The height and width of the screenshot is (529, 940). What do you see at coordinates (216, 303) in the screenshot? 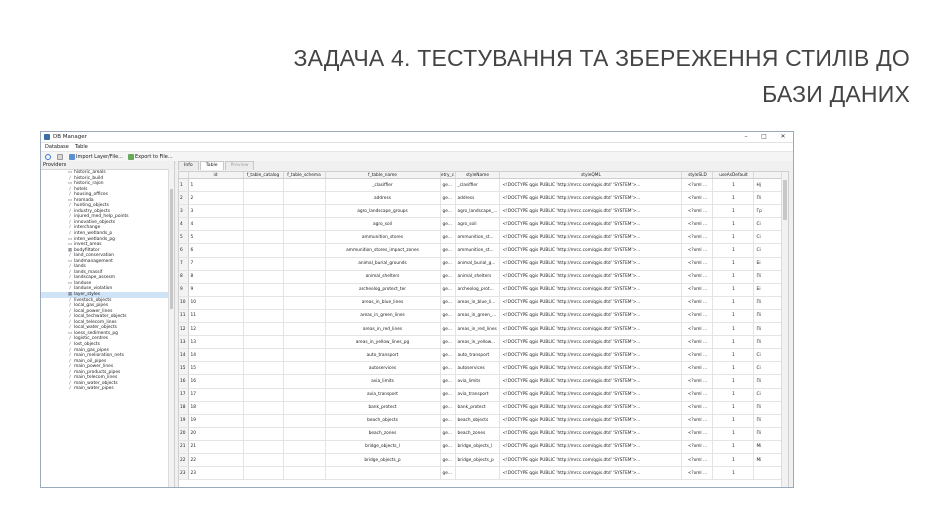
I see `table-cell: 10` at bounding box center [216, 303].